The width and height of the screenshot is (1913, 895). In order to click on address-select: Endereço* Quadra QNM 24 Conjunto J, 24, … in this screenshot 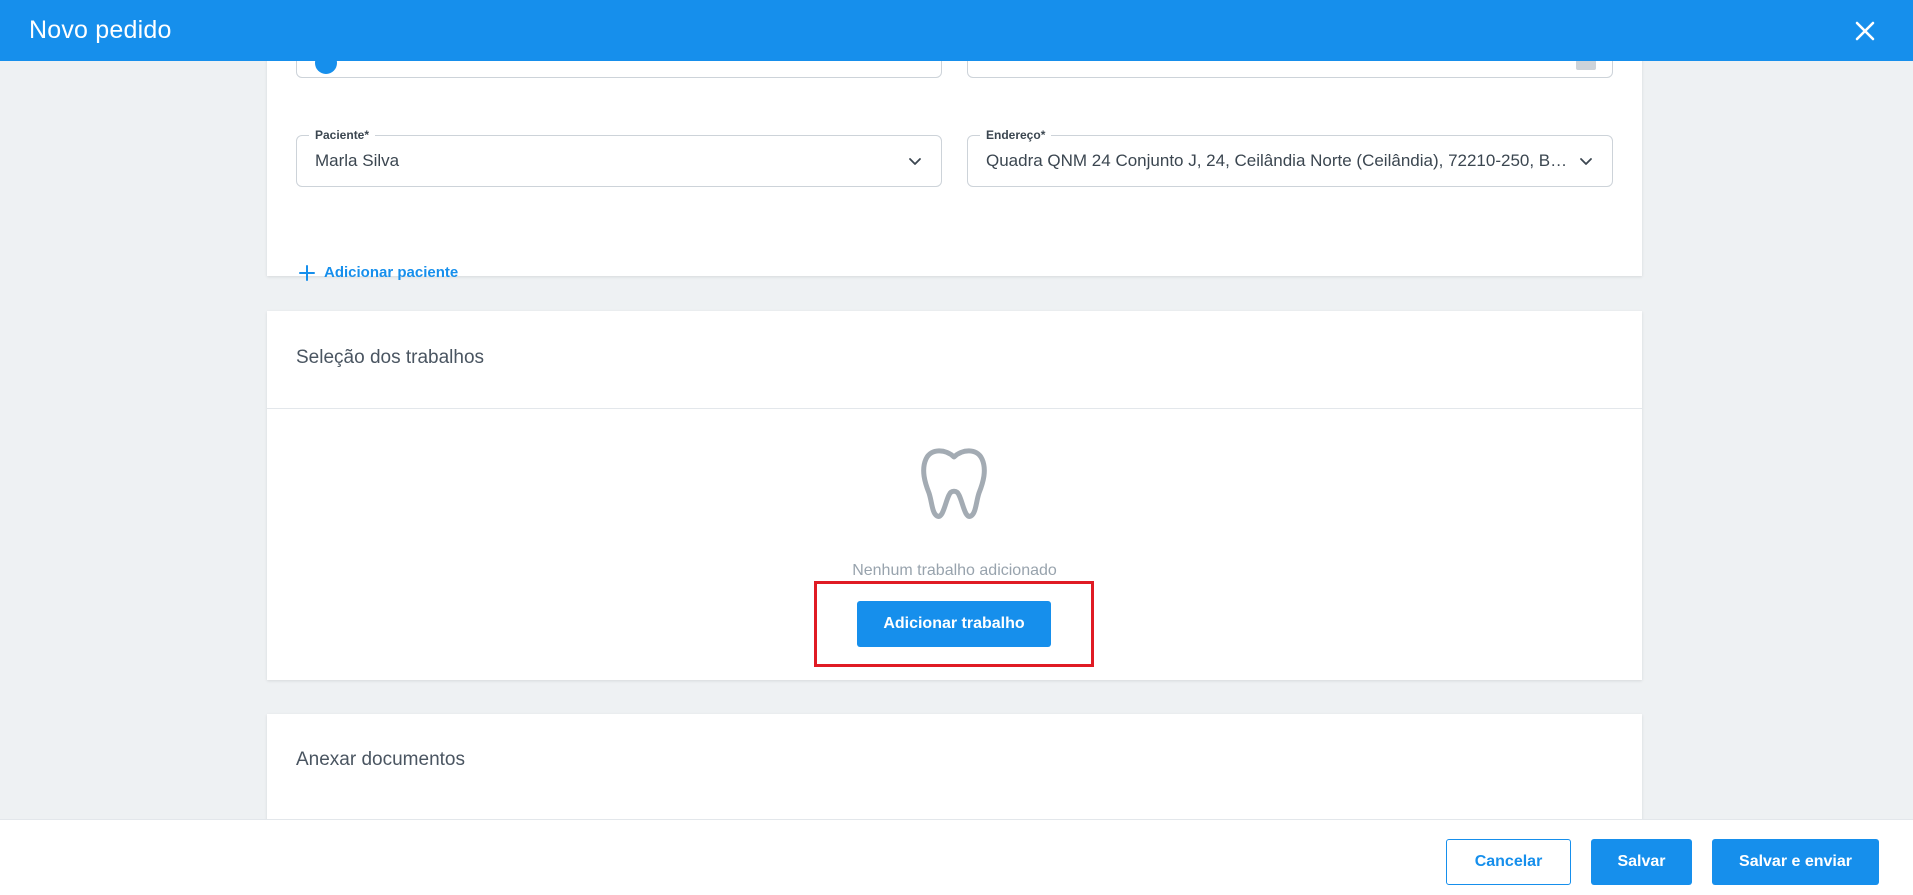, I will do `click(1290, 157)`.